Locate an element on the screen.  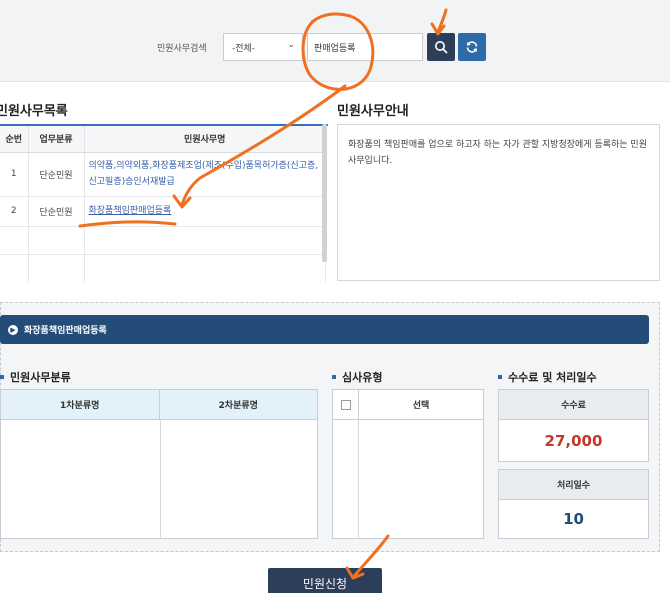
table-row: 2 단순민원 화장품책임판매업등록 is located at coordinates (163, 211).